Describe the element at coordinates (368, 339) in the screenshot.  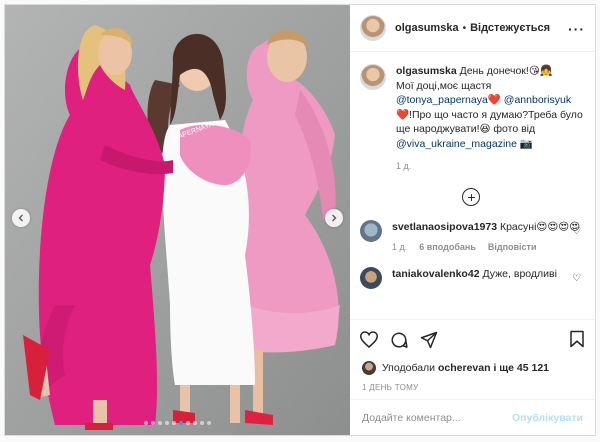
I see `heart-icon` at that location.